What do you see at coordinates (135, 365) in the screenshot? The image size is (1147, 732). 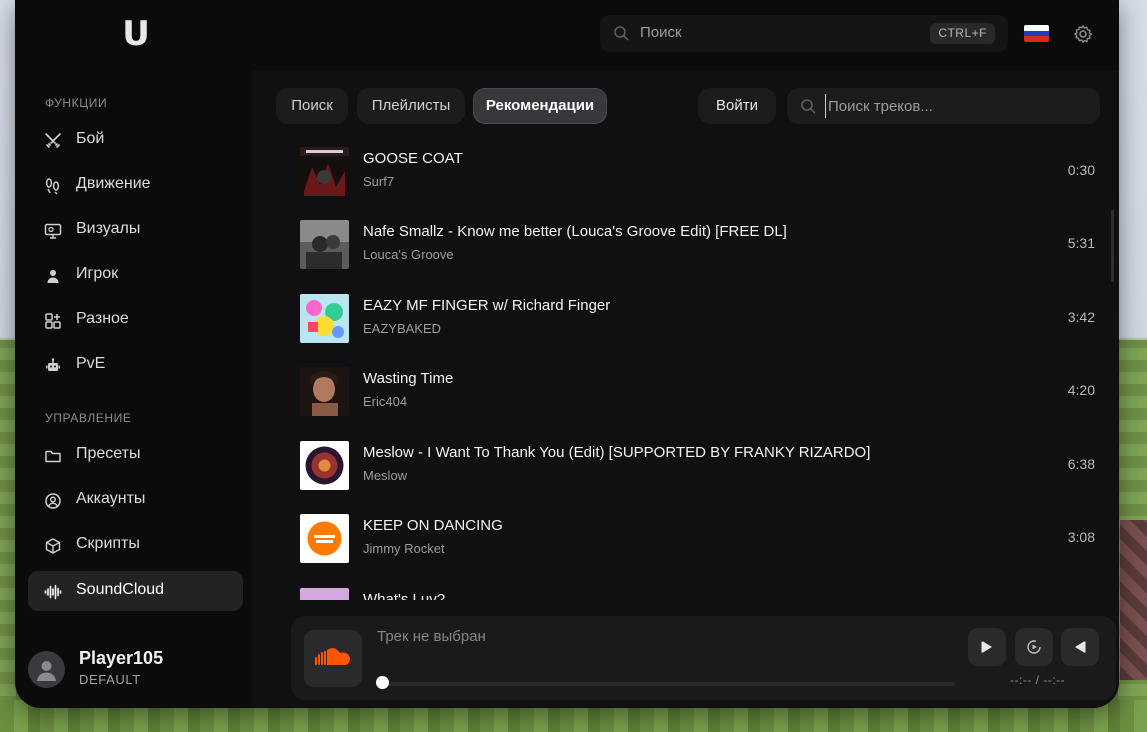 I see `sidebar-item-pve: PvE` at bounding box center [135, 365].